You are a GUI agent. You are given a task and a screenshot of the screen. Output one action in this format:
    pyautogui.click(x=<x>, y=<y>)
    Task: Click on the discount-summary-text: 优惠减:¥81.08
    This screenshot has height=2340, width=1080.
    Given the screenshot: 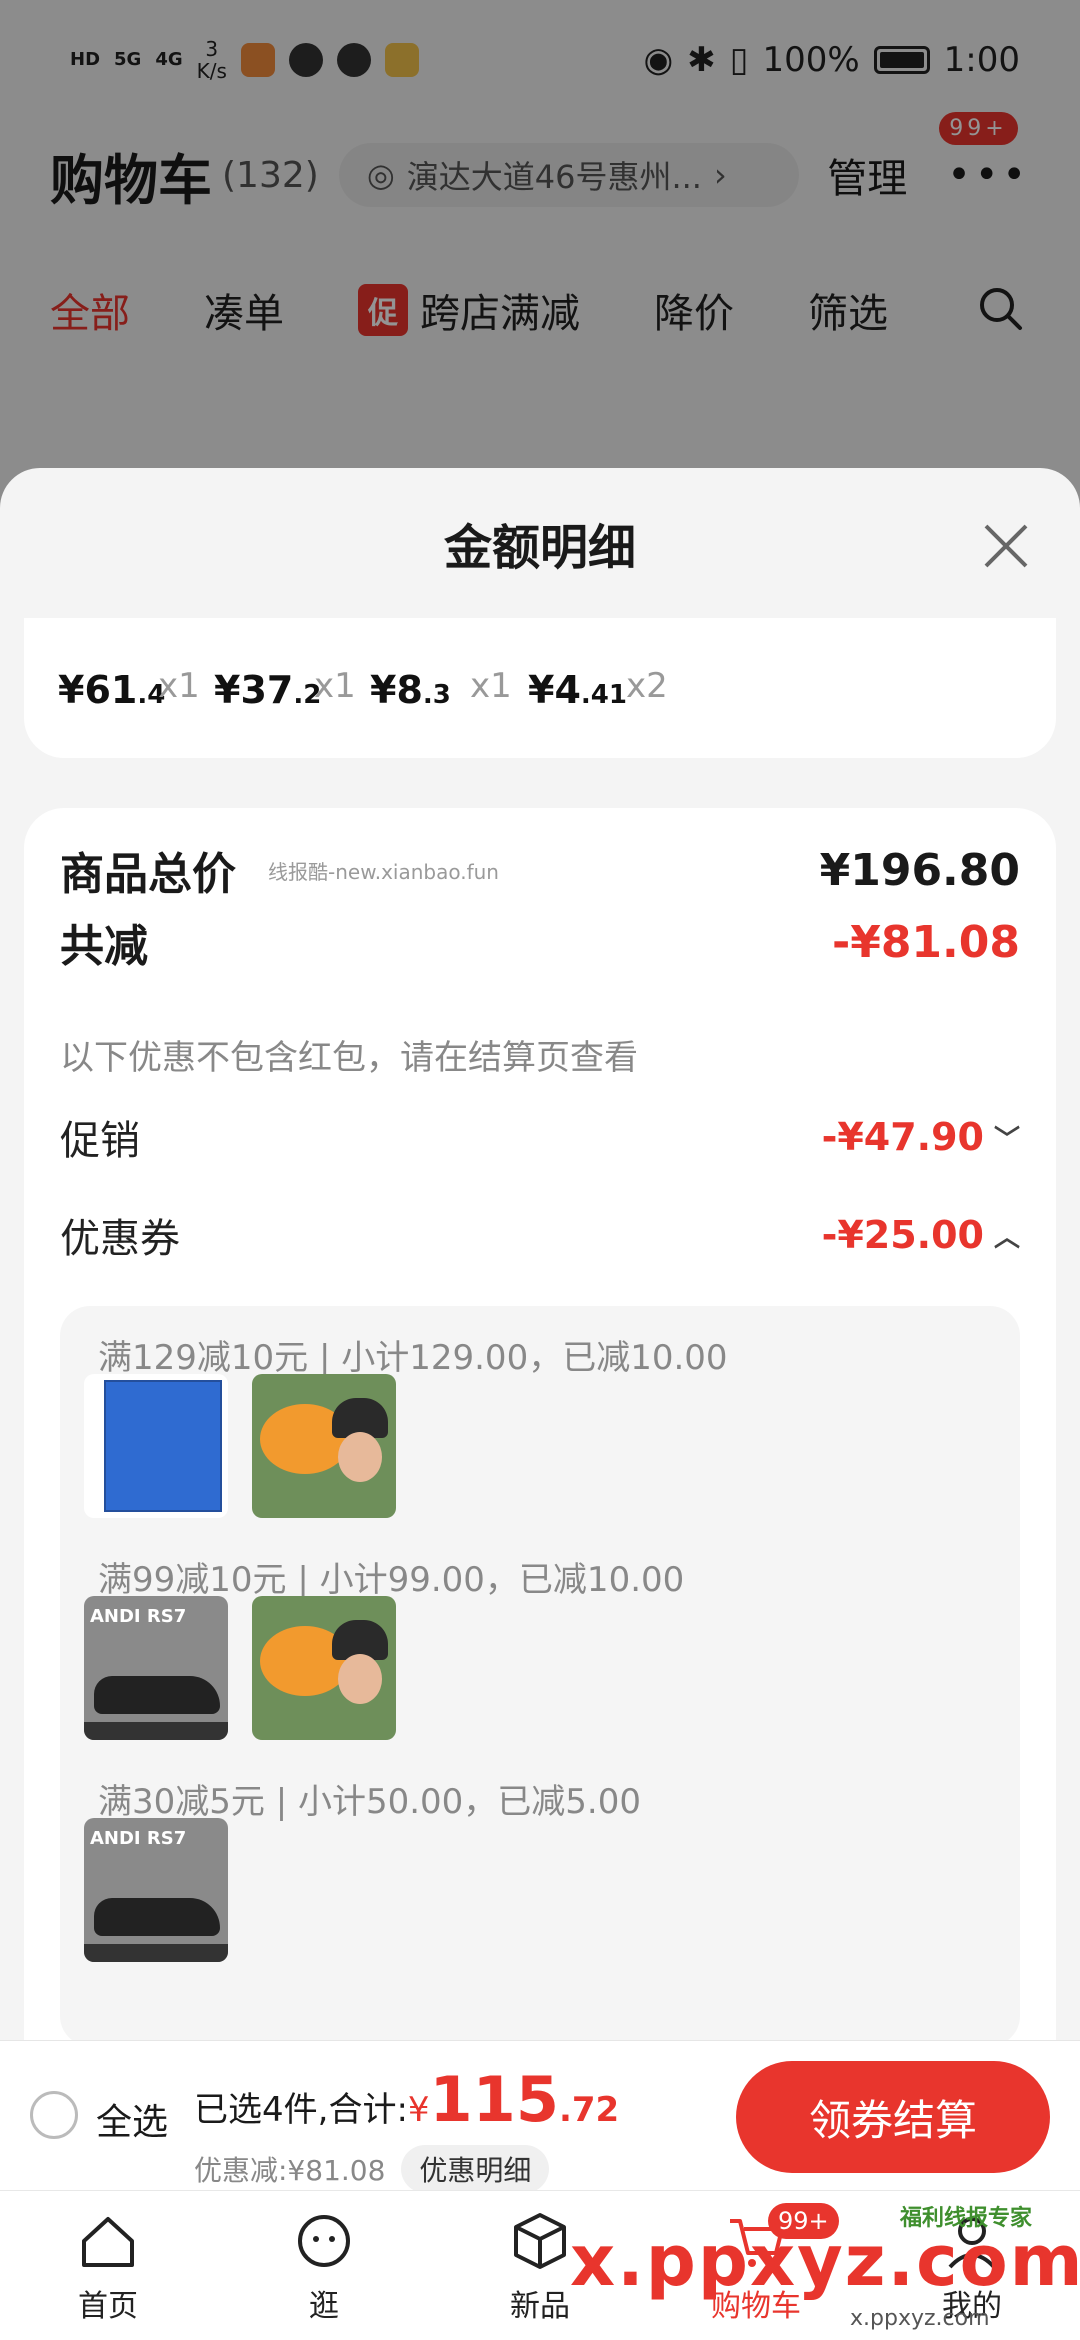 What is the action you would take?
    pyautogui.click(x=290, y=2170)
    